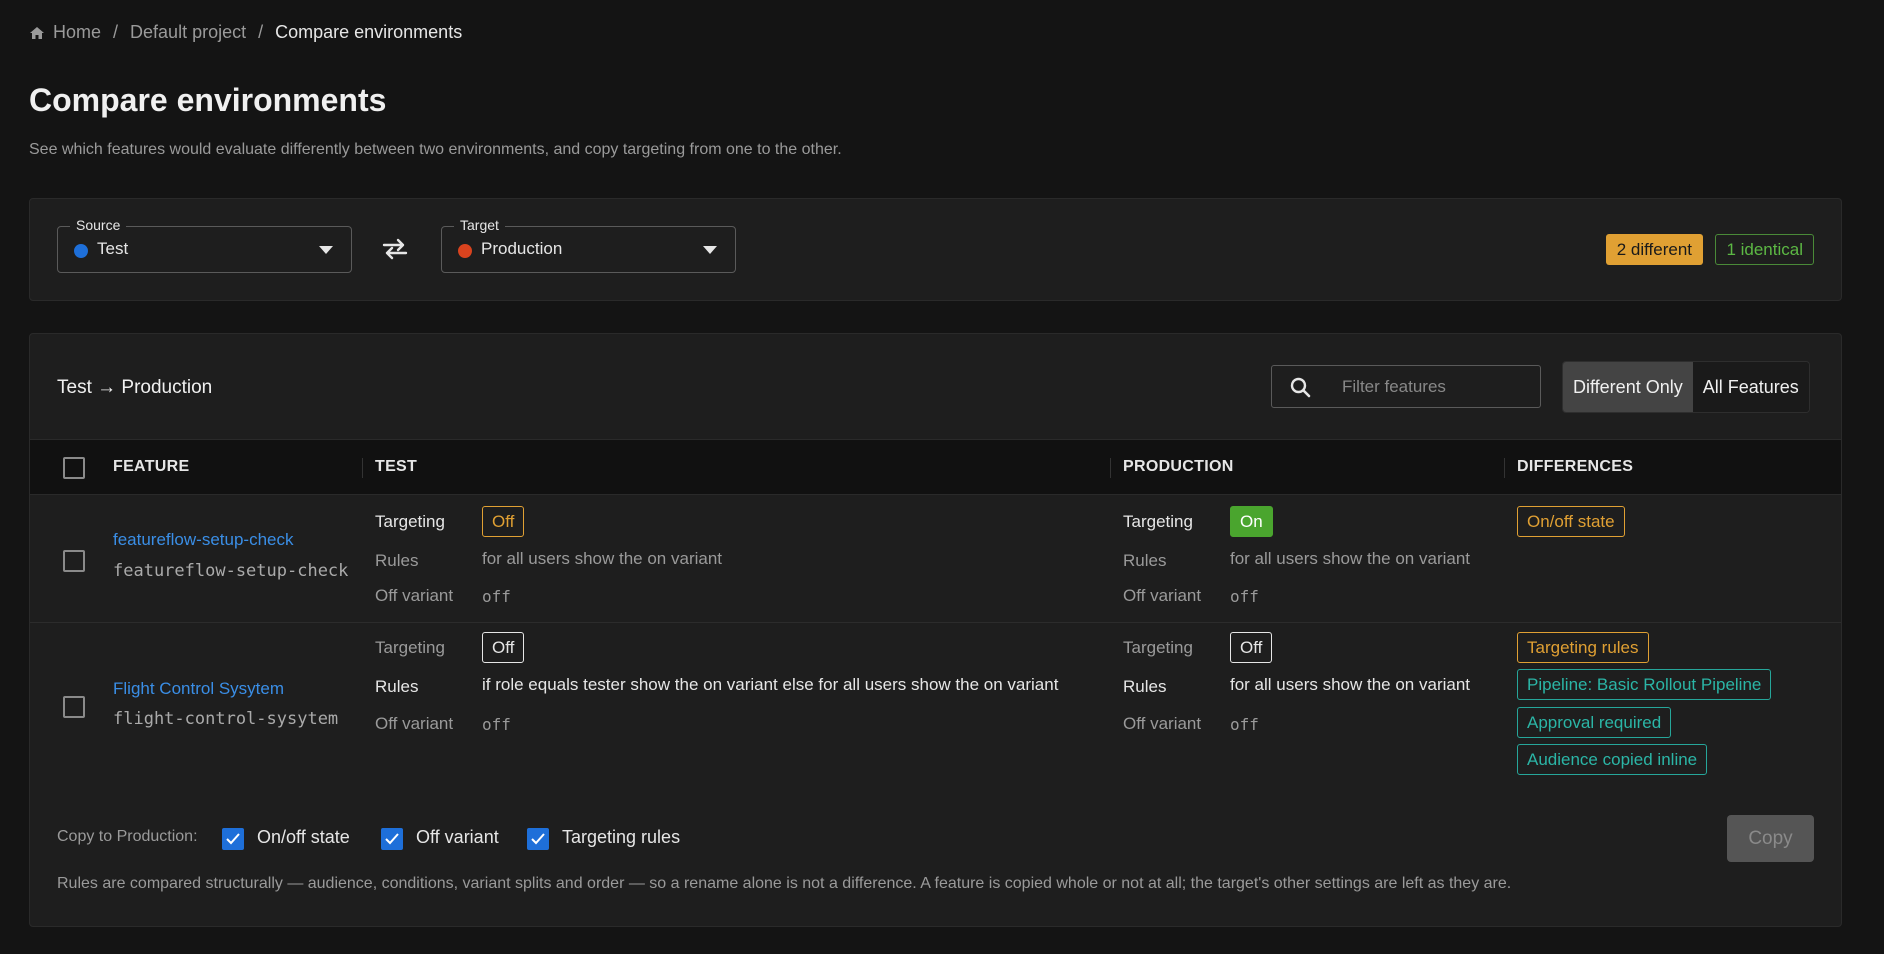 The height and width of the screenshot is (954, 1884). I want to click on difference-tag: Audience copied inline, so click(1612, 759).